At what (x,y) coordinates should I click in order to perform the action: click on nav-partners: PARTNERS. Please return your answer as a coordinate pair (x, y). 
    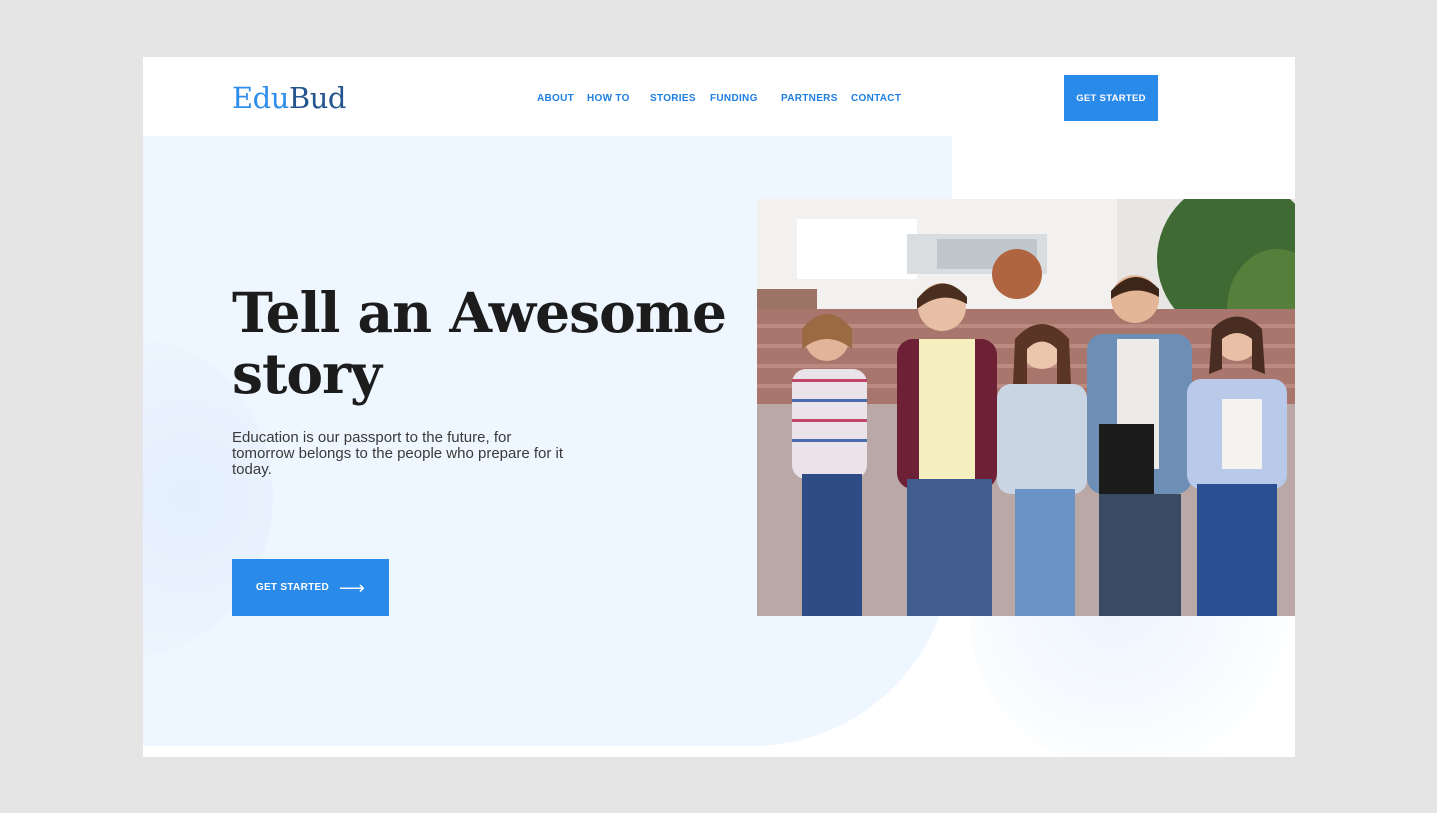
    Looking at the image, I should click on (809, 98).